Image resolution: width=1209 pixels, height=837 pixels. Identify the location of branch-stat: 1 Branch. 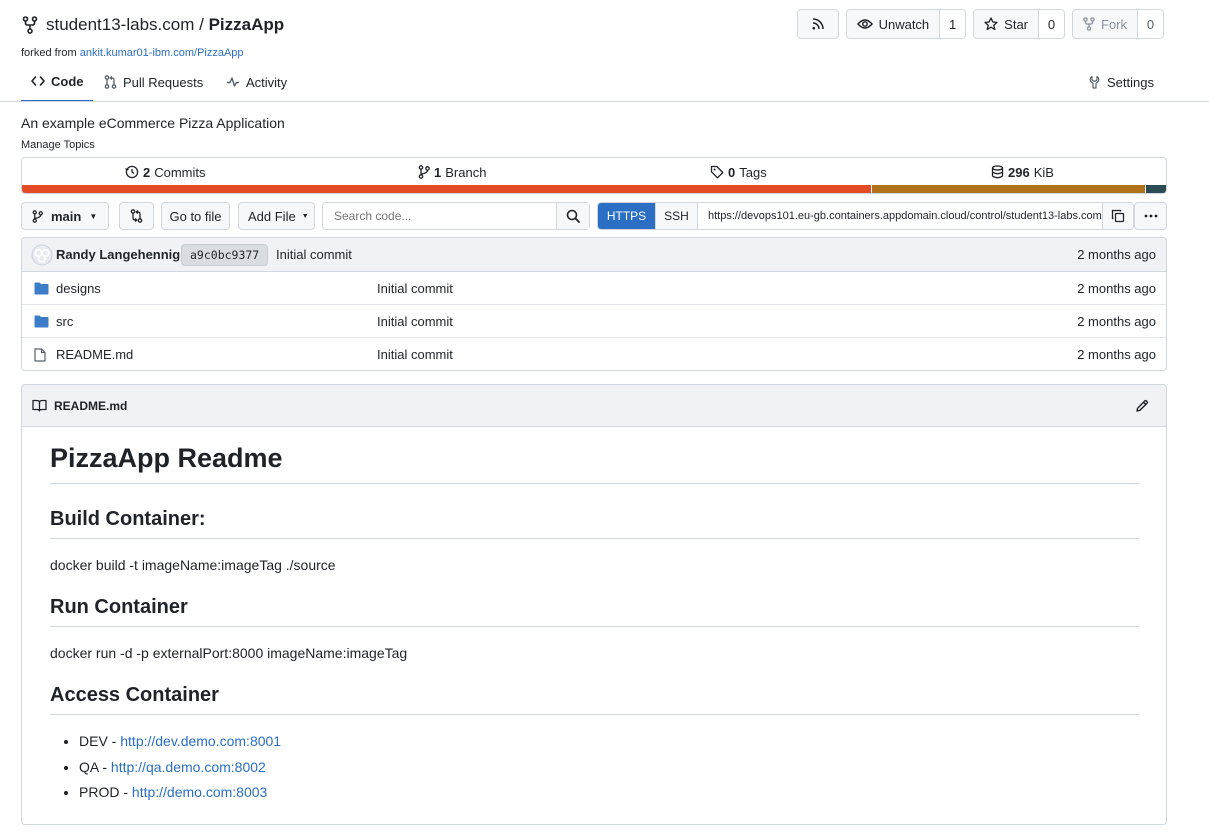
(452, 172).